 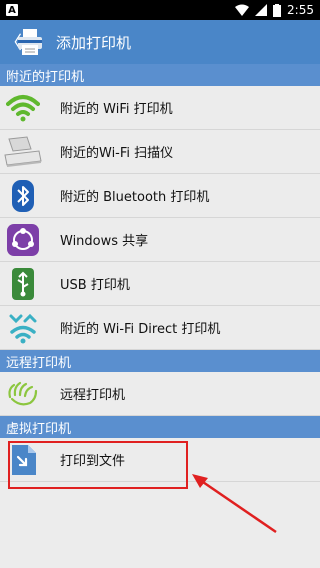 I want to click on scanner-icon, so click(x=23, y=152).